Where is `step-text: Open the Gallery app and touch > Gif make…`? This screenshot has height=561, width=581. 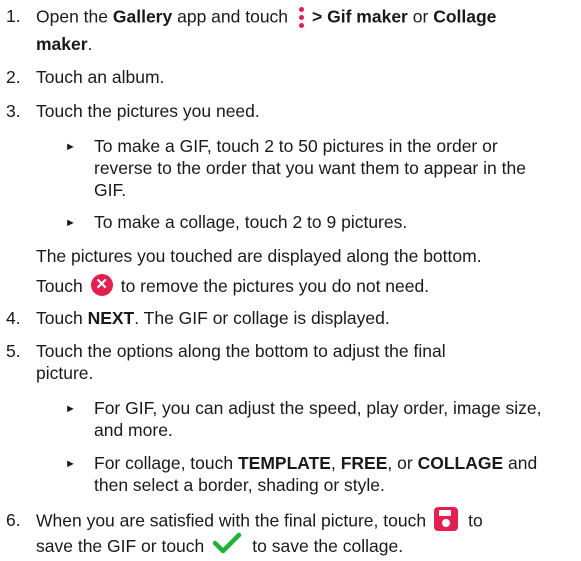 step-text: Open the Gallery app and touch > Gif make… is located at coordinates (266, 18).